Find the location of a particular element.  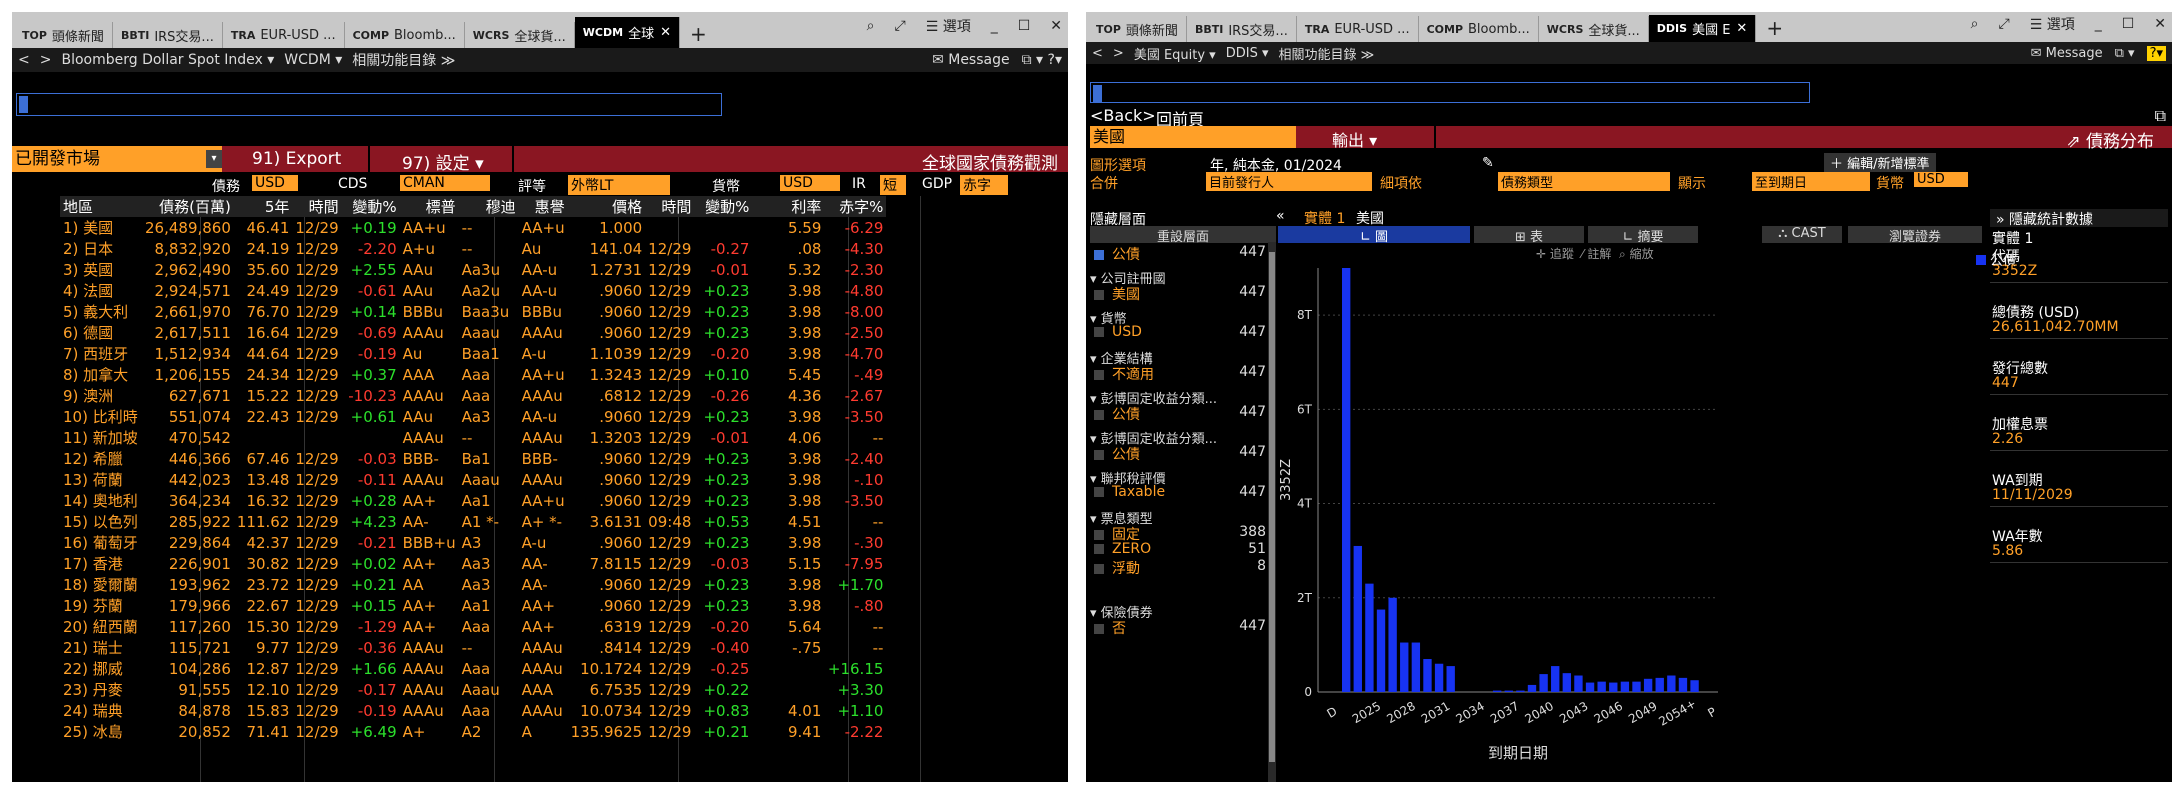

export-menu: 輸出 ▾ is located at coordinates (1354, 139).